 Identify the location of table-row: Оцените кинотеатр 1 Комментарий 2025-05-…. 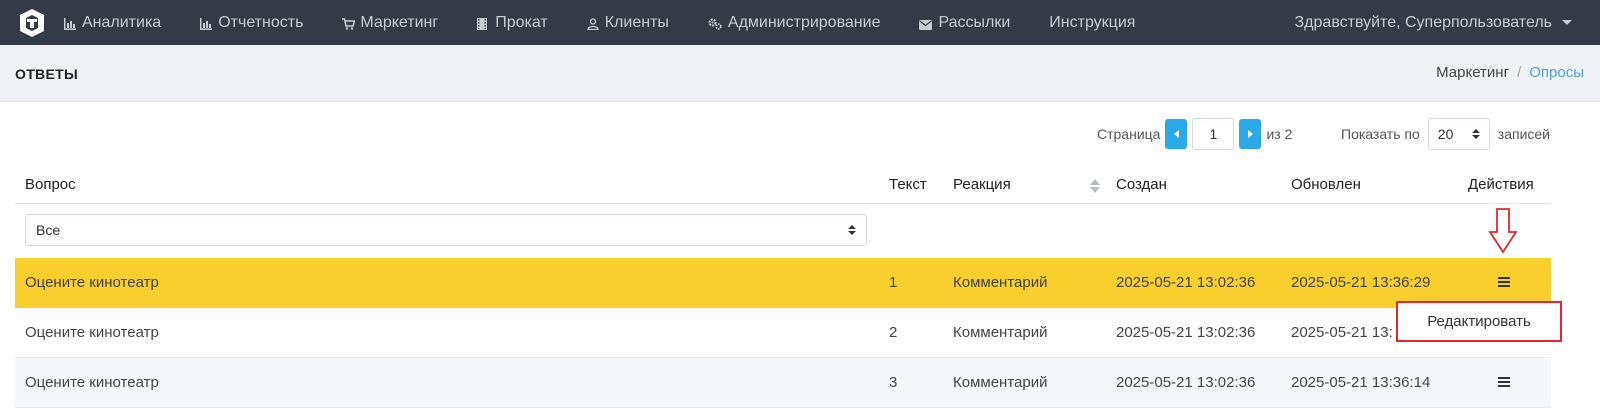
(783, 283).